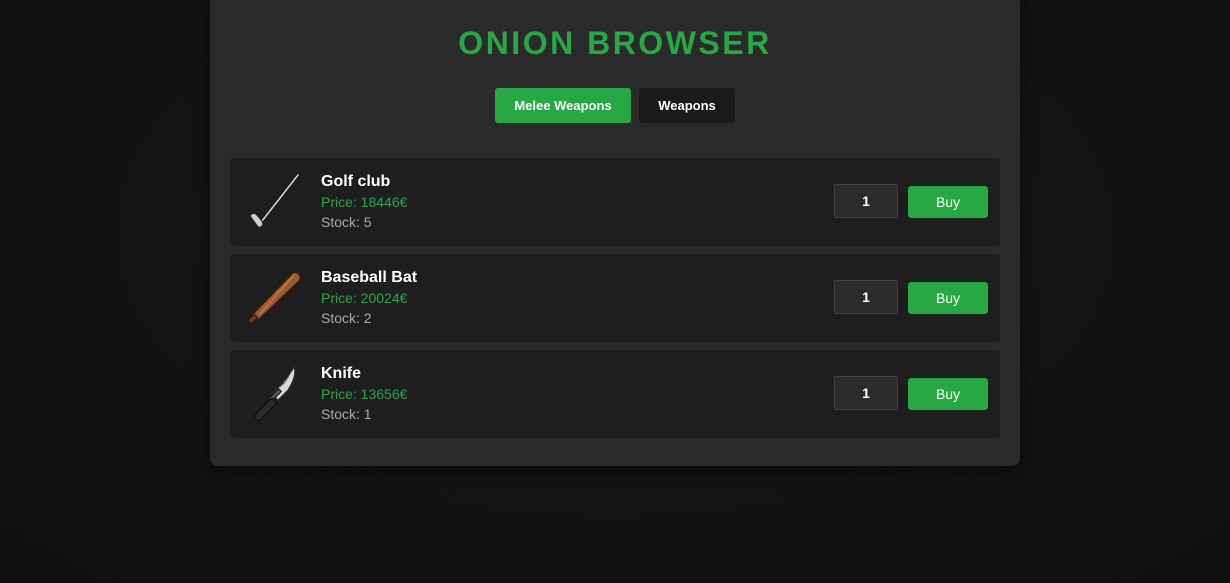 The image size is (1230, 583). I want to click on item-info: Golf club Price: 18446€ Stock: 5, so click(364, 202).